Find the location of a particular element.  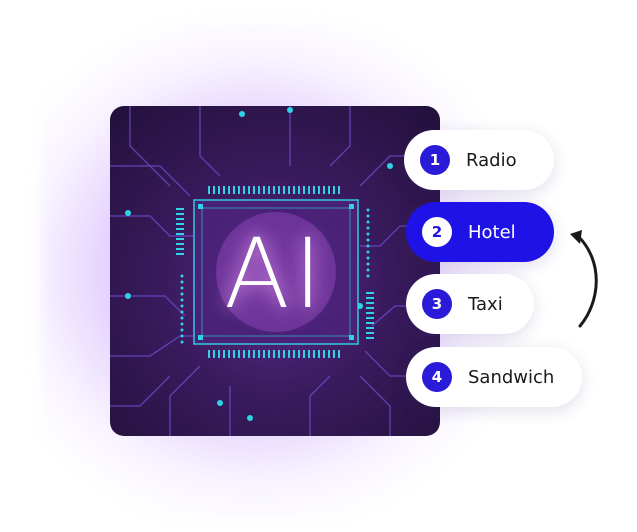

list-number-badge: 3 is located at coordinates (437, 304).